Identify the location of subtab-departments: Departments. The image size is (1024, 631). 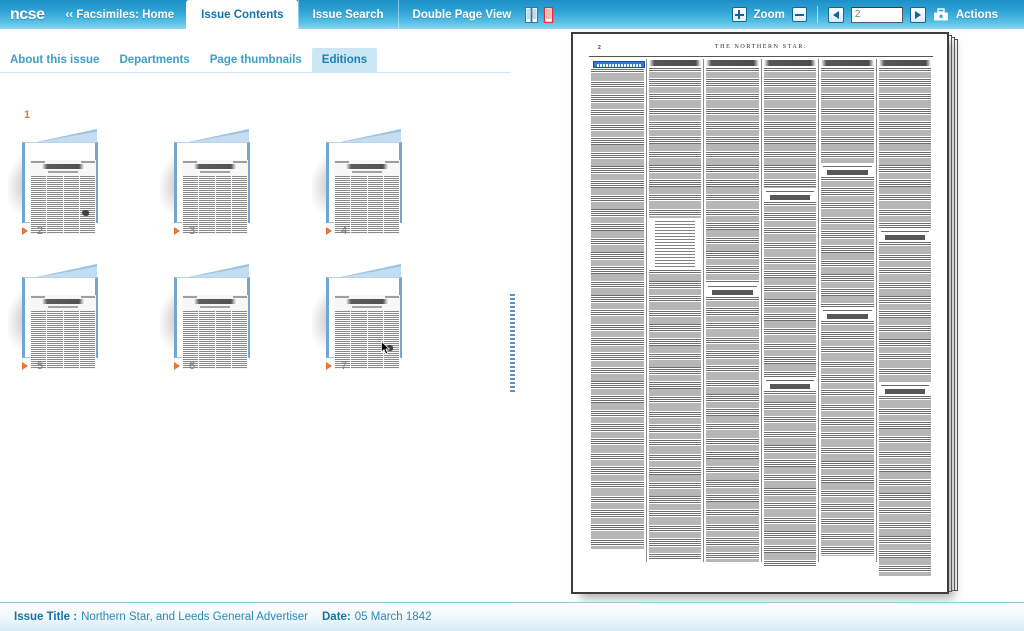
(154, 60).